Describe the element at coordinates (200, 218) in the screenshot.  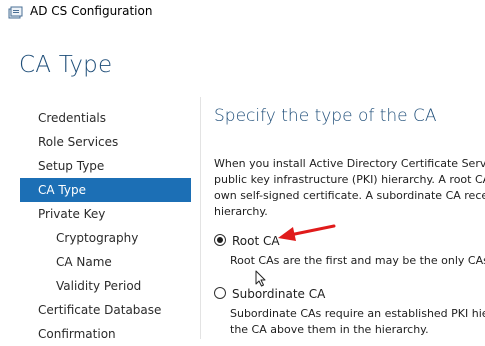
I see `nav-divider` at that location.